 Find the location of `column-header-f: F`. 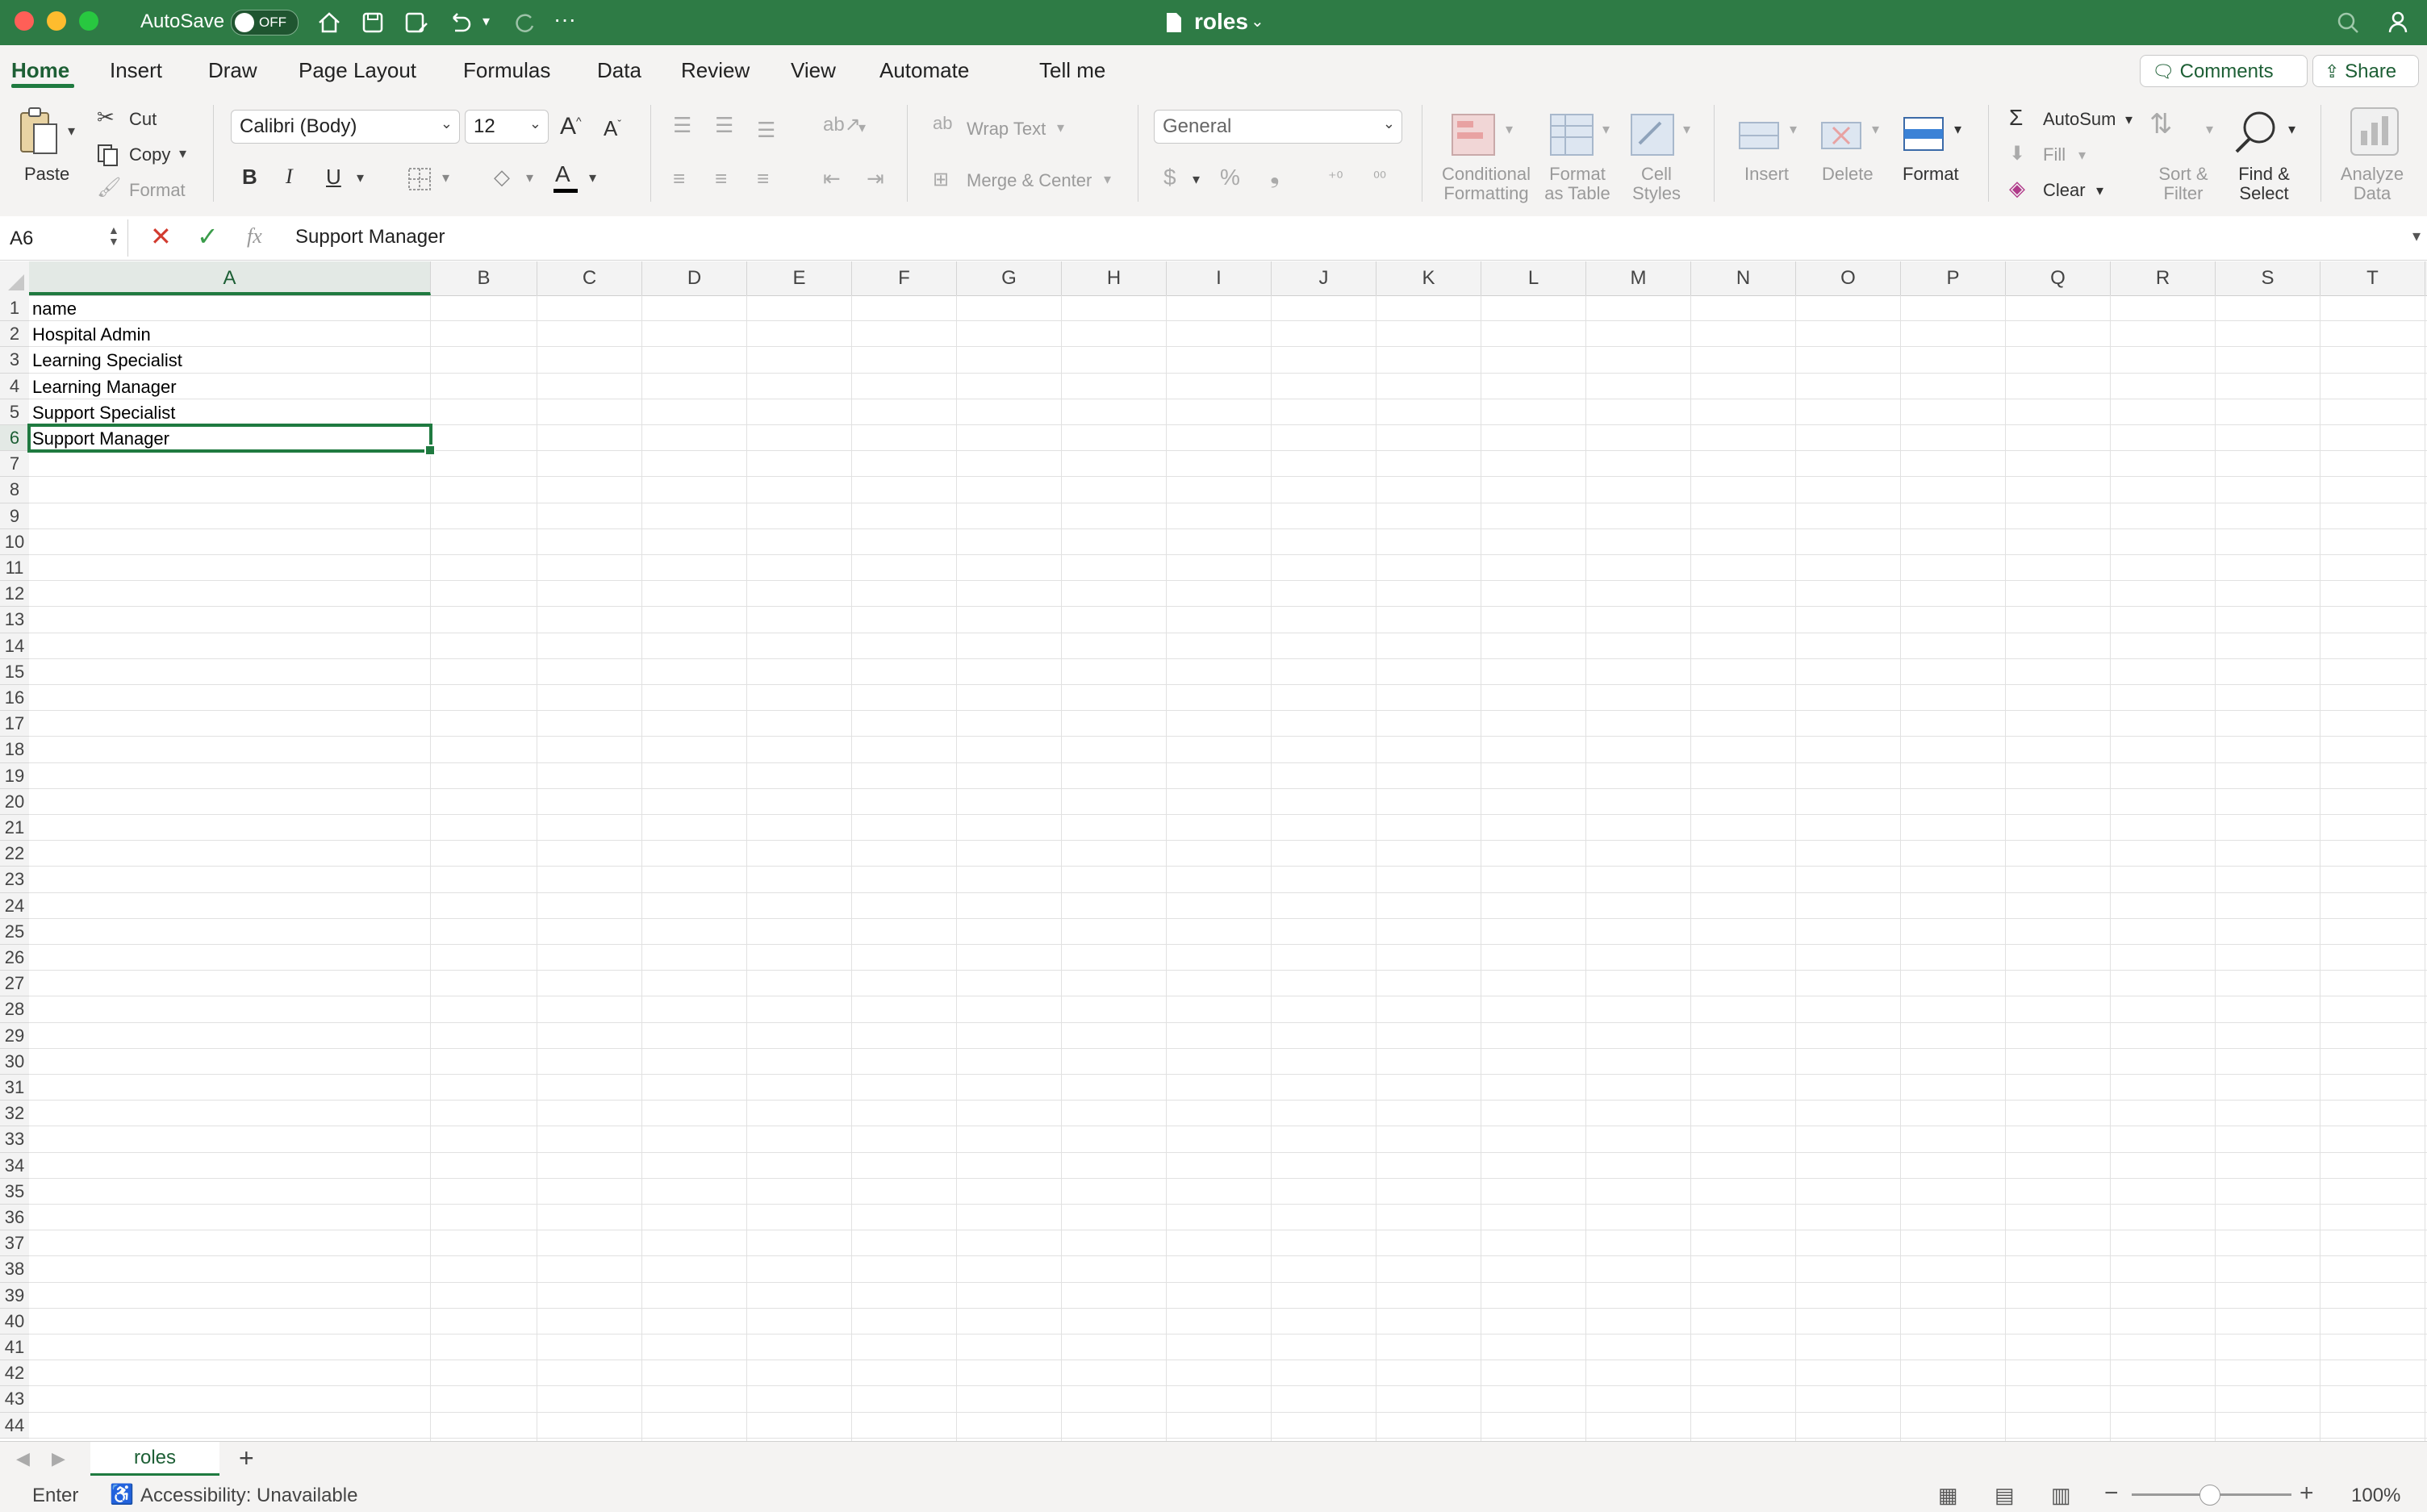

column-header-f: F is located at coordinates (904, 278).